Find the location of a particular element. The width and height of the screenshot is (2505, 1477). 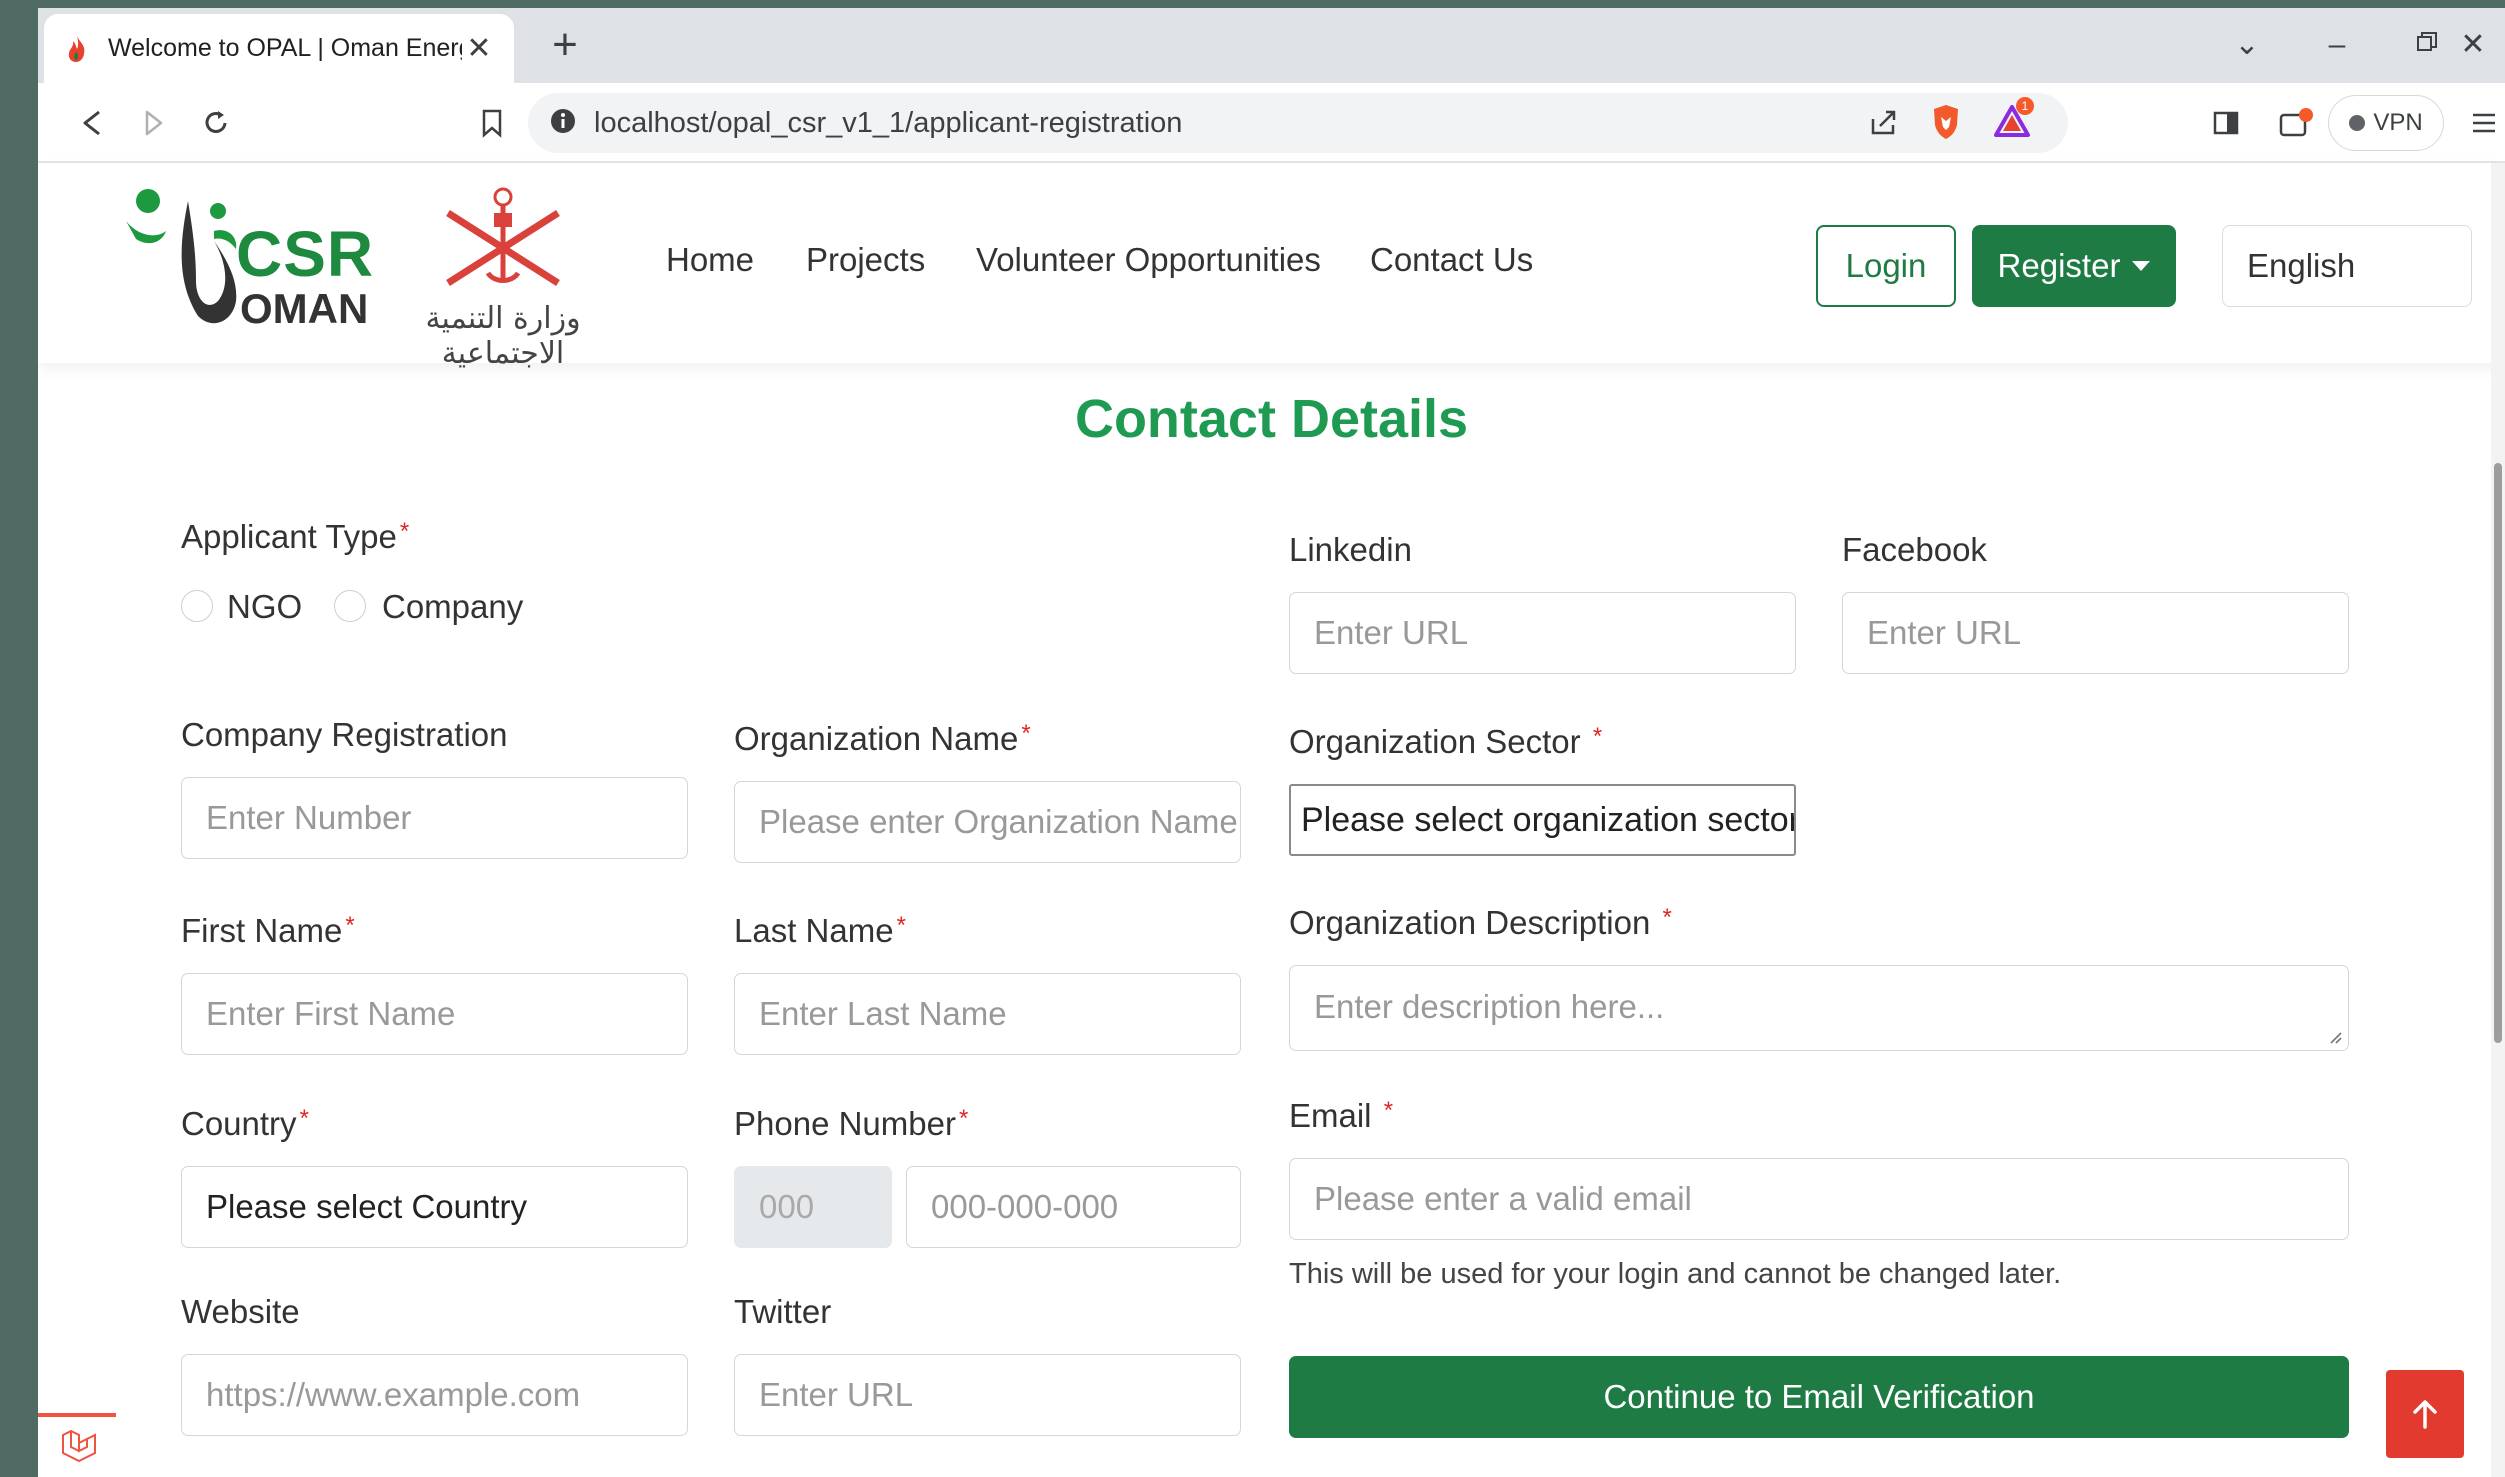

share-icon is located at coordinates (1883, 124).